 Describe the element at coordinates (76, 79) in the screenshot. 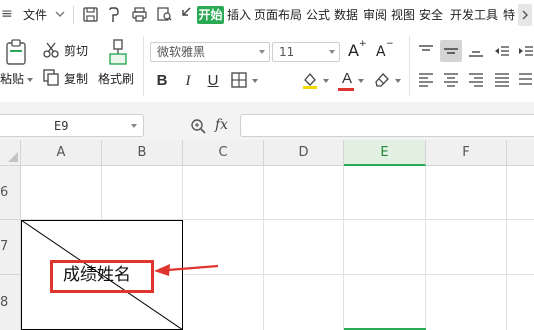

I see `copy-label: 复制` at that location.